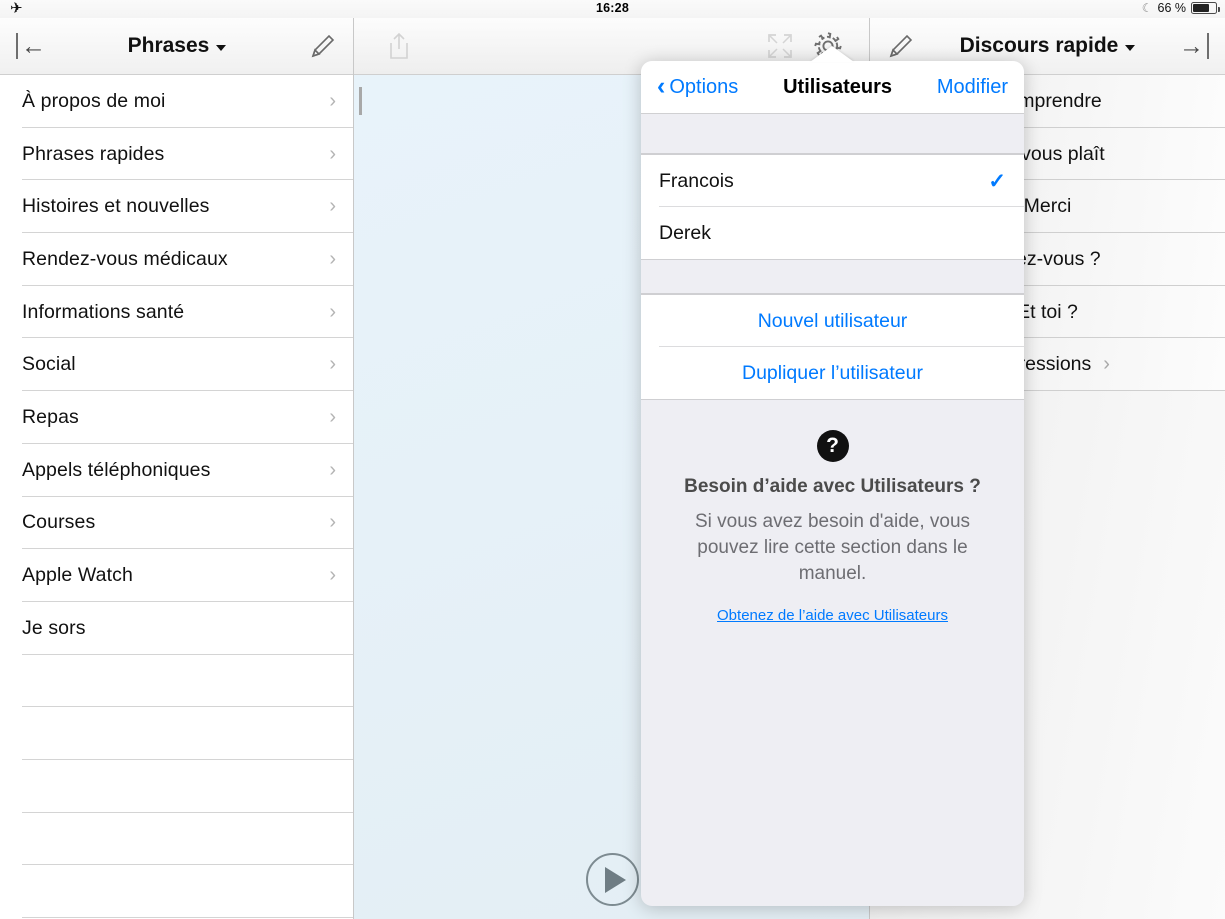  I want to click on list-item: Social ›, so click(177, 365).